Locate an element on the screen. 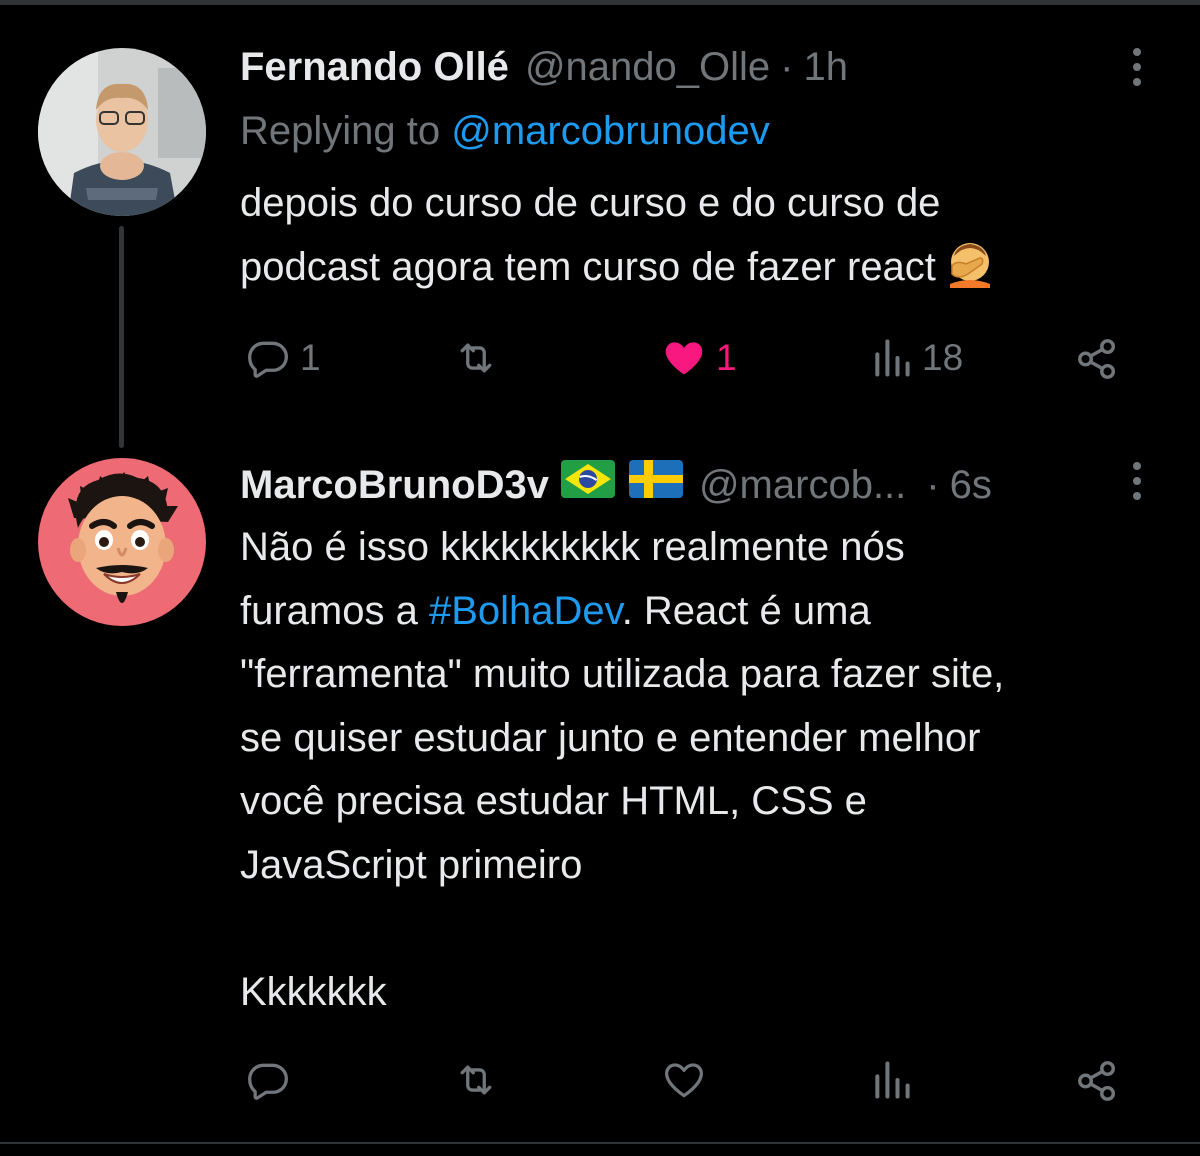  heart-outline-icon is located at coordinates (684, 1080).